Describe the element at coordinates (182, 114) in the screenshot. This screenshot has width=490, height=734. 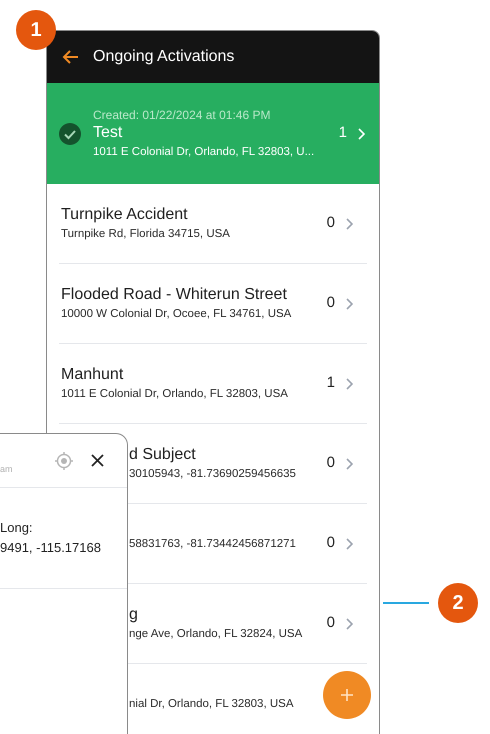
I see `created-date: Created: 01/22/2024 at 01:46 PM` at that location.